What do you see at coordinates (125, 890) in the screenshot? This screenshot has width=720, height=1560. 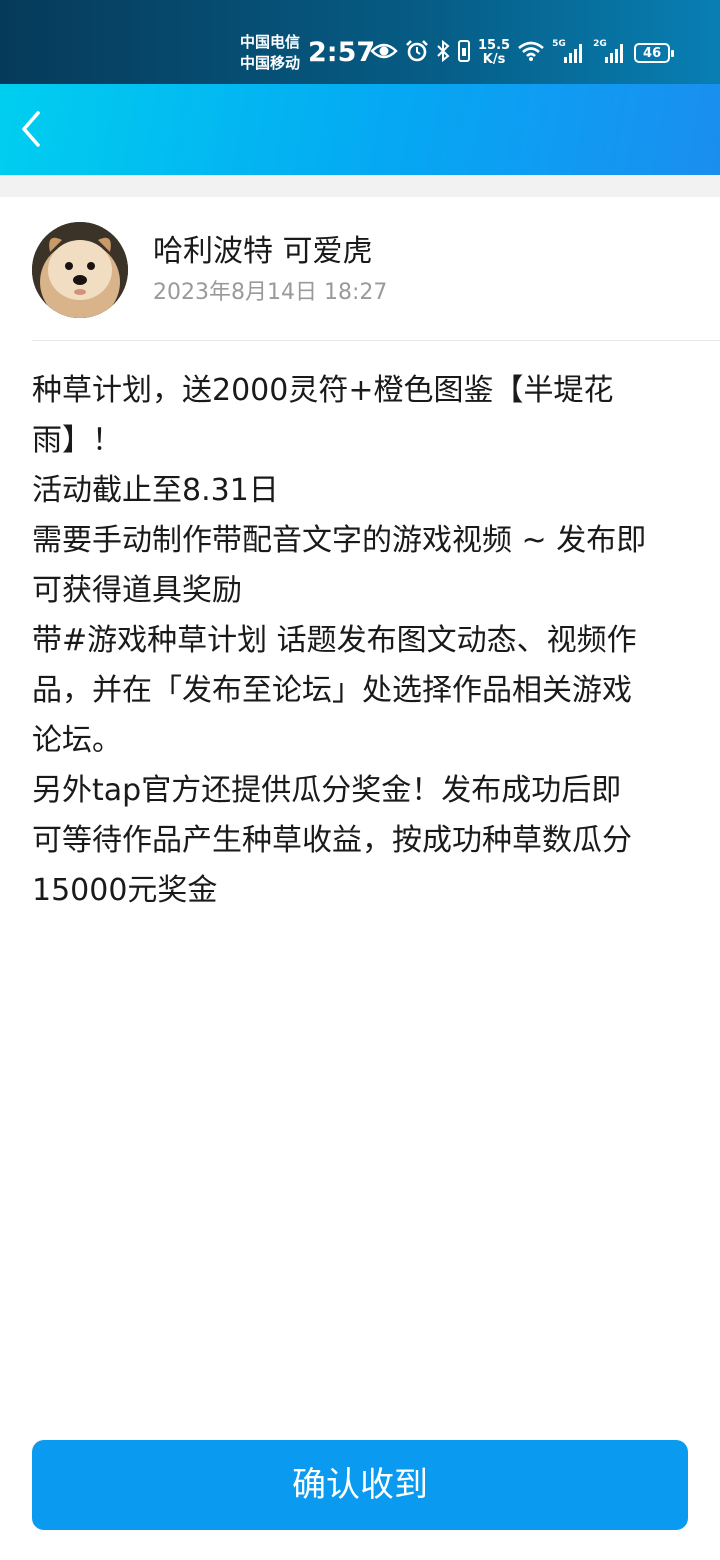 I see `post-line: 15000元奖金` at bounding box center [125, 890].